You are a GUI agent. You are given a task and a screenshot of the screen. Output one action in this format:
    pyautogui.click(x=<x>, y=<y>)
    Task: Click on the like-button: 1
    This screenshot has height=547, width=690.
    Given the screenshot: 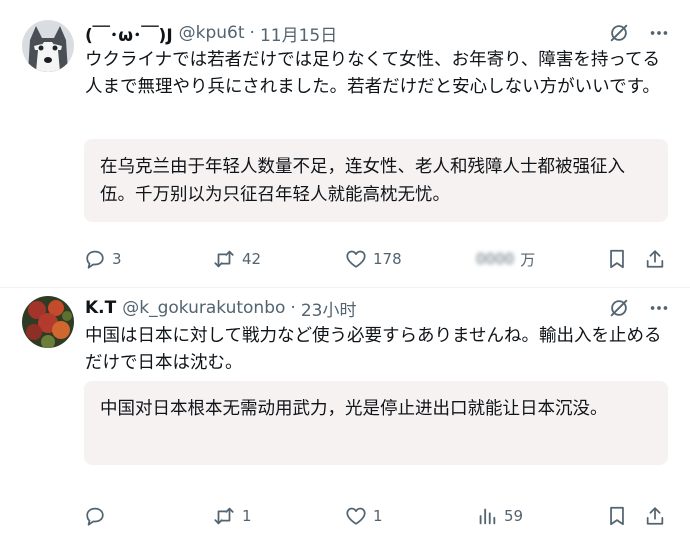 What is the action you would take?
    pyautogui.click(x=364, y=516)
    